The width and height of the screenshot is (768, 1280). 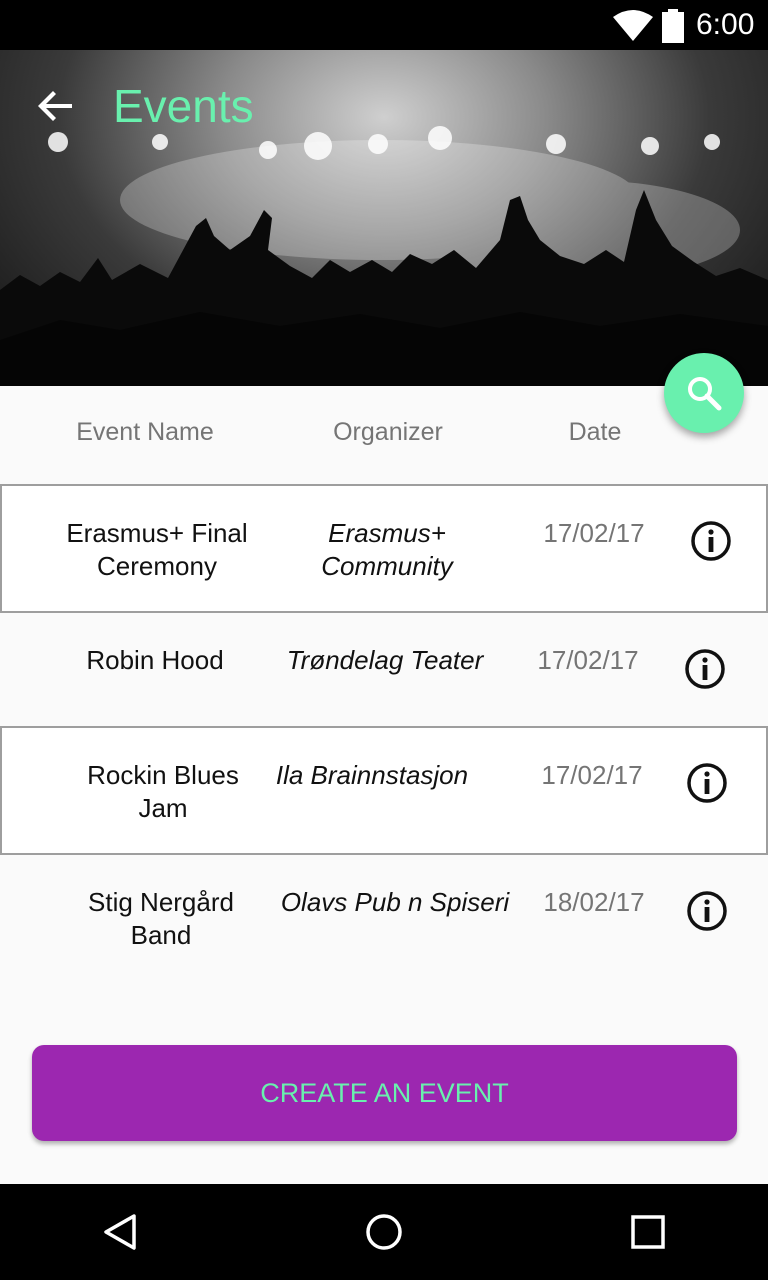 I want to click on status-time: 6:00, so click(x=725, y=24).